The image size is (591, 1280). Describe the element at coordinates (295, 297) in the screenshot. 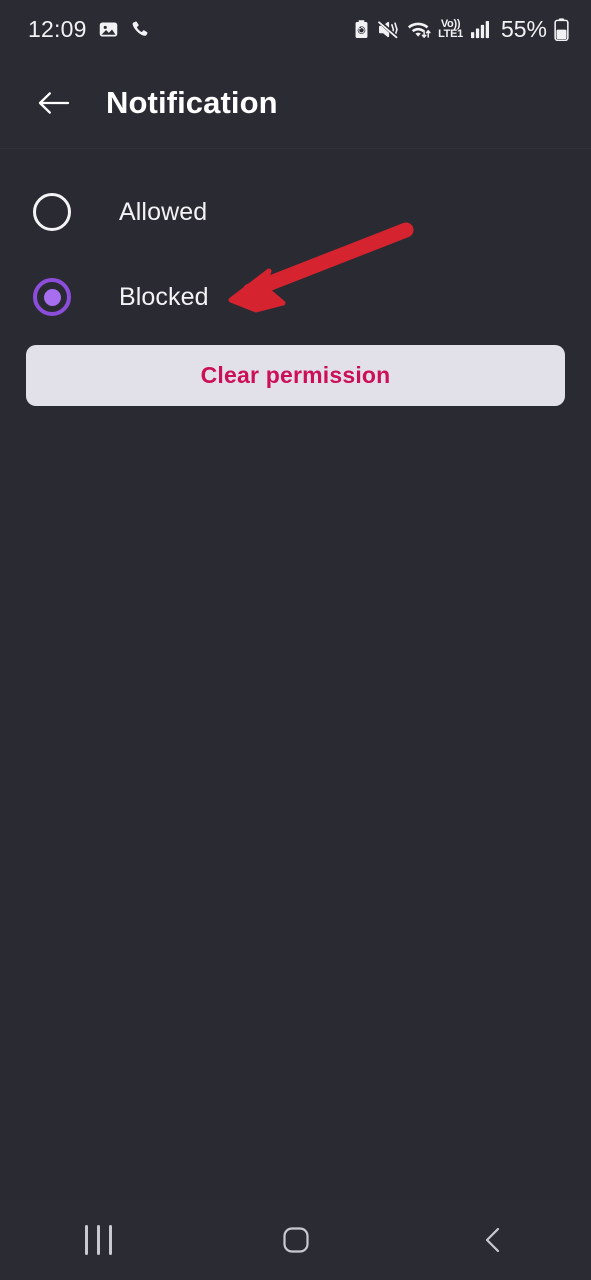

I see `radio-option-blocked: Blocked` at that location.